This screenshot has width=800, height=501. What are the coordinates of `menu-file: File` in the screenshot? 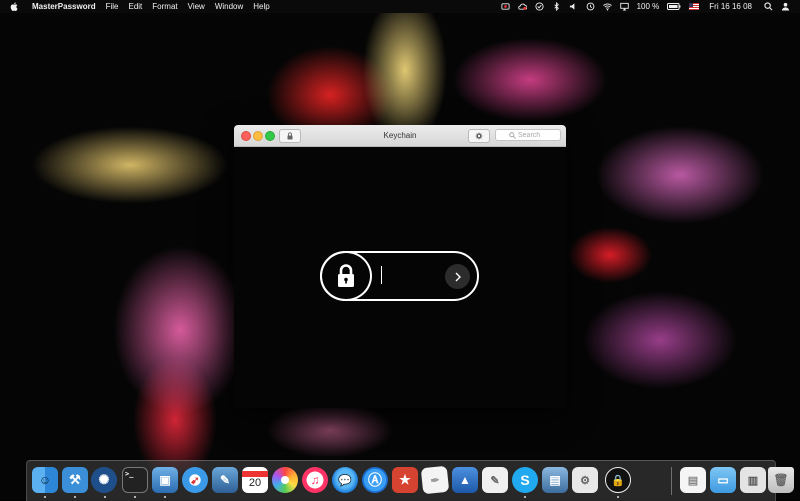 It's located at (112, 6).